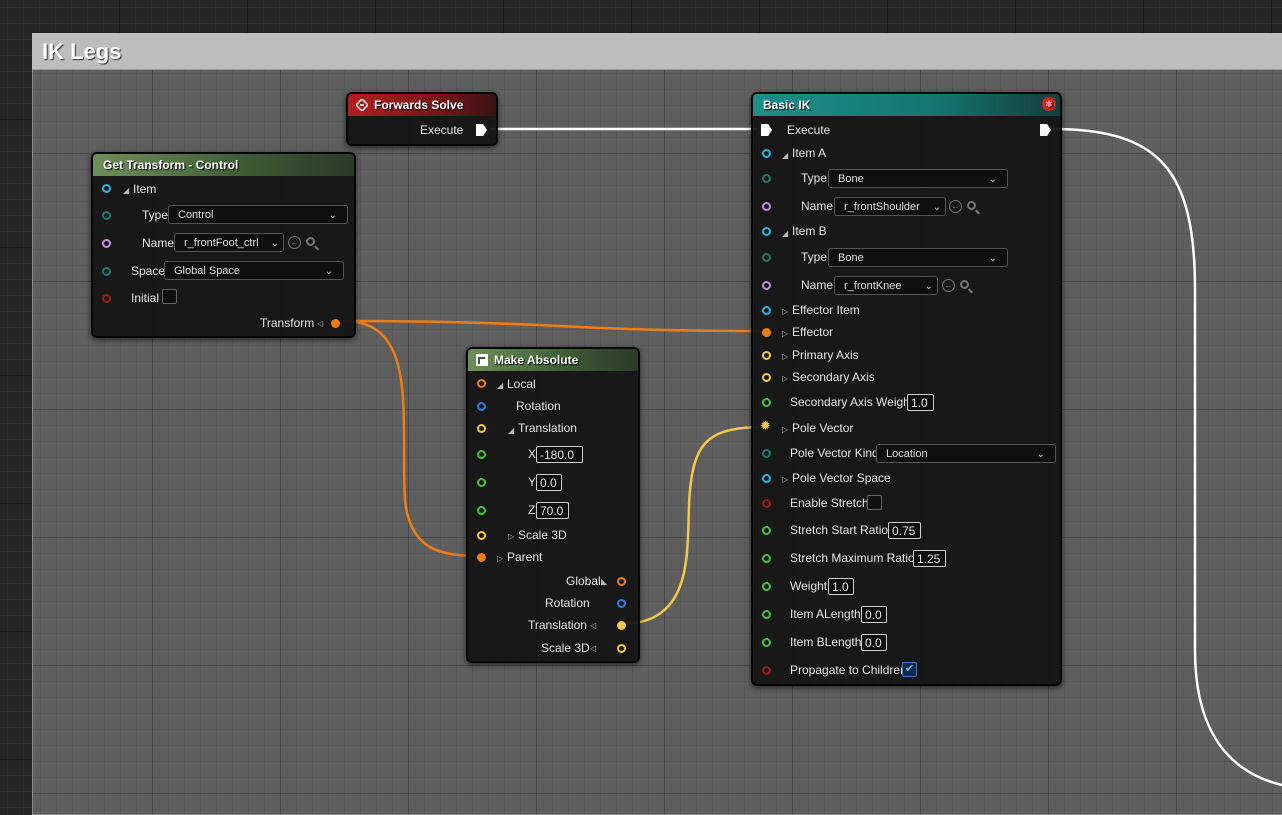 Image resolution: width=1282 pixels, height=815 pixels. Describe the element at coordinates (874, 642) in the screenshot. I see `item-blength-field: 0.0` at that location.